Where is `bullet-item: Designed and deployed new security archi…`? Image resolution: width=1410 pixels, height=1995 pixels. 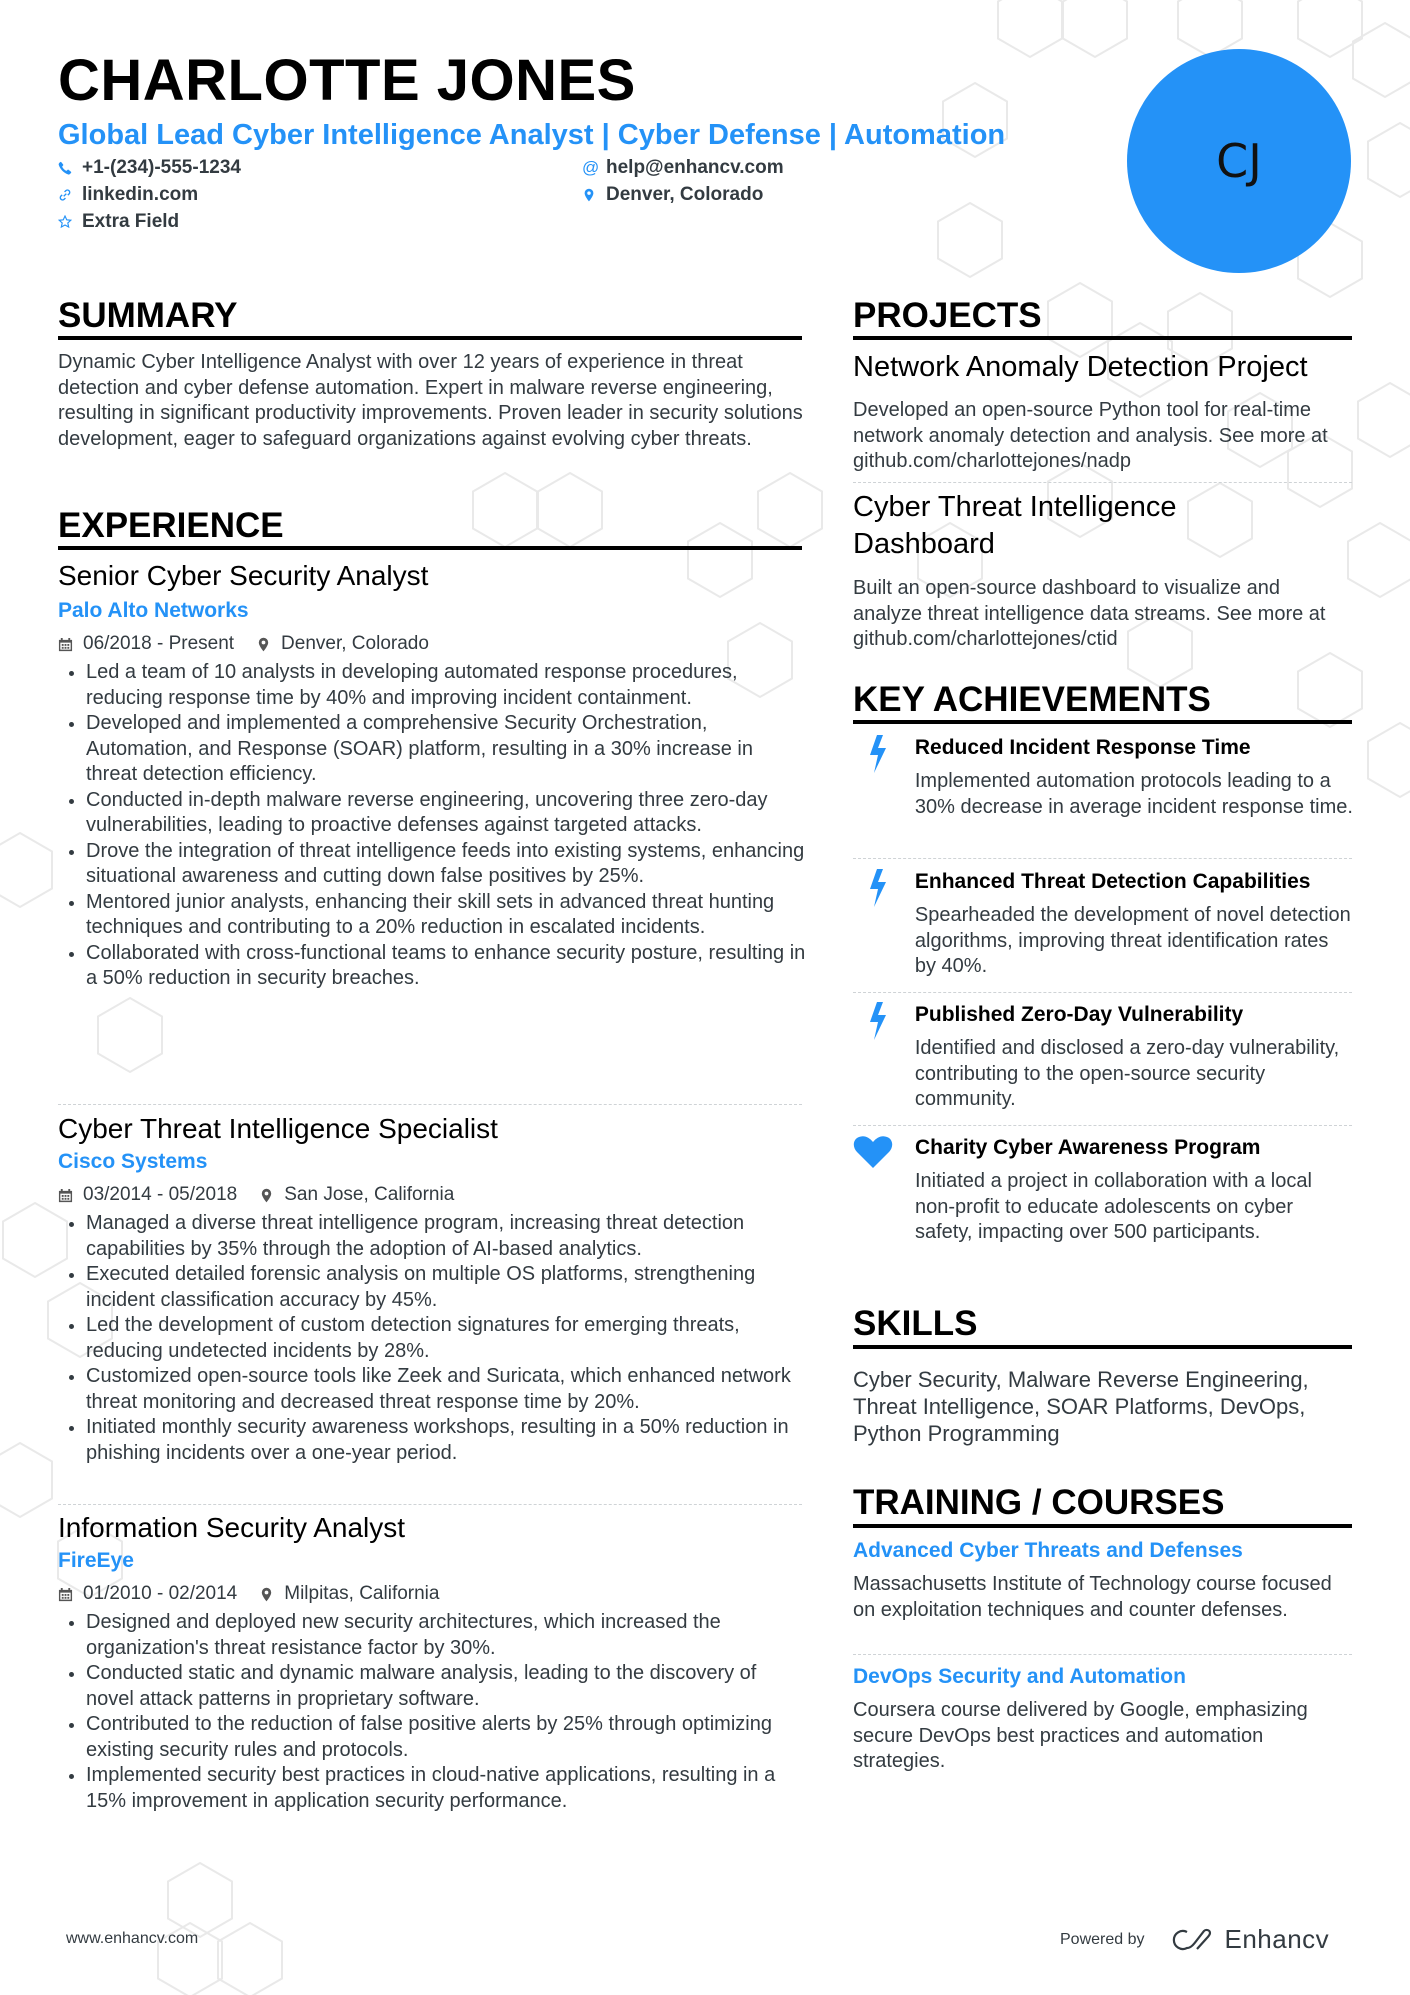
bullet-item: Designed and deployed new security archi… is located at coordinates (433, 1635).